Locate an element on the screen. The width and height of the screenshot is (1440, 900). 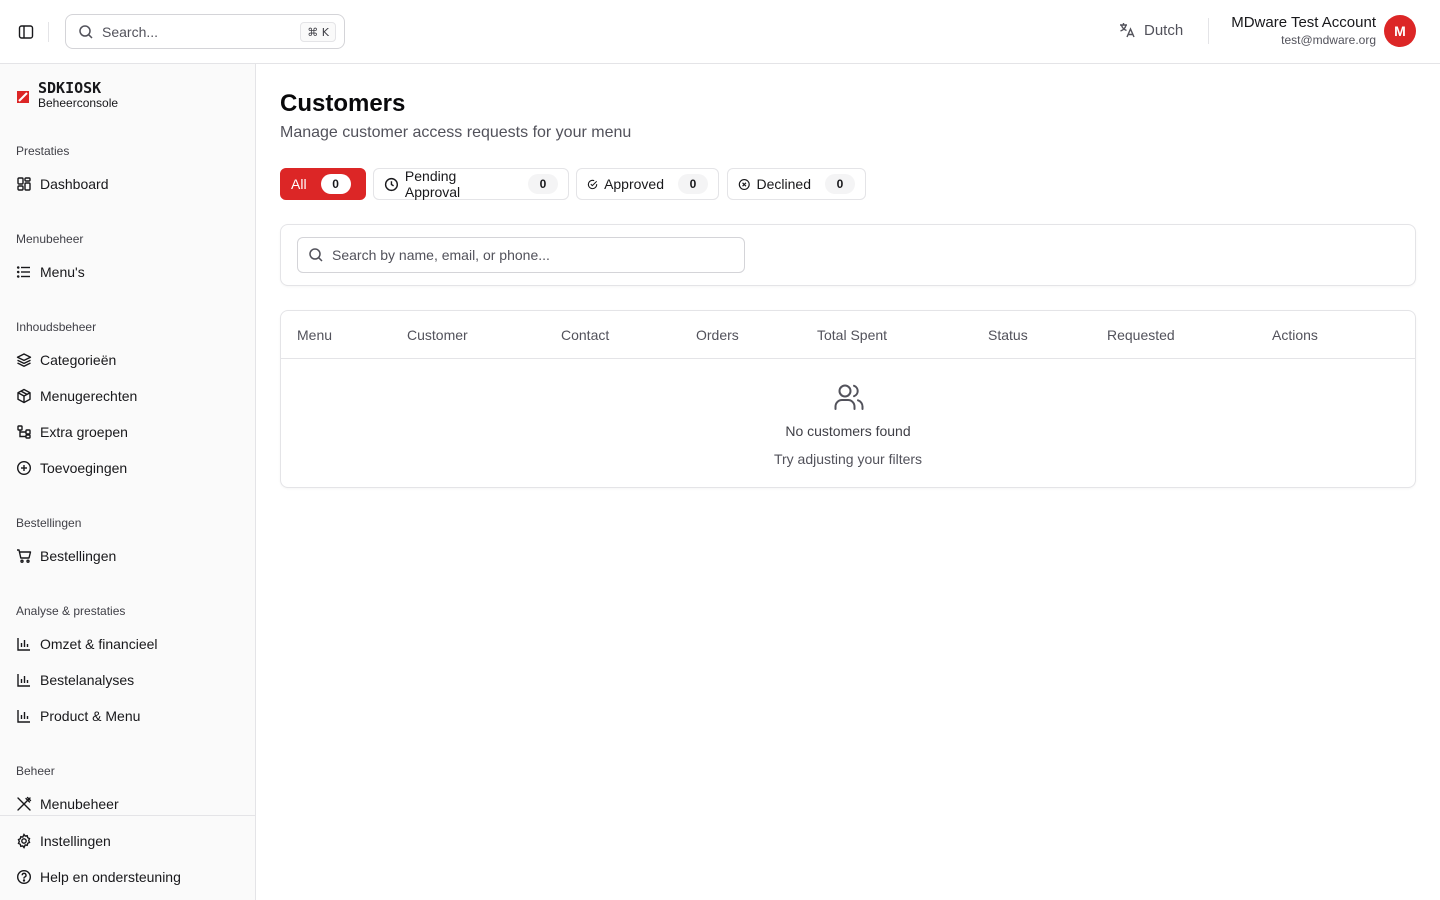
sidebar-item-label: Bestellingen is located at coordinates (78, 556).